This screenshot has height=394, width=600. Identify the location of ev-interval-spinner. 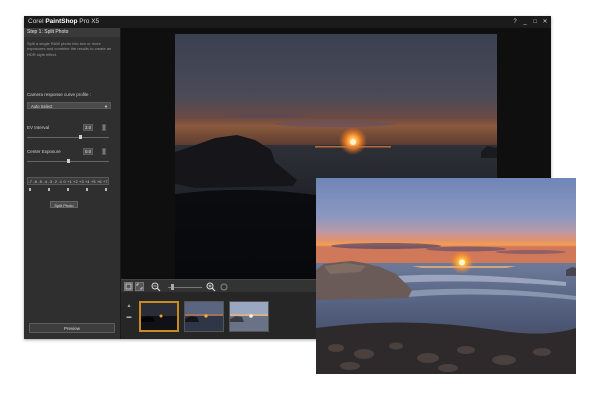
(104, 127).